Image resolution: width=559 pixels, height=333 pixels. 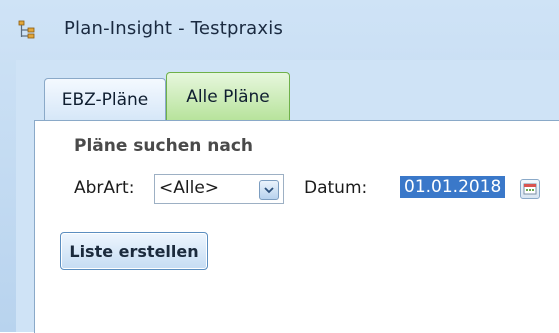 What do you see at coordinates (228, 96) in the screenshot?
I see `tab-alle-plaene: Alle Pläne` at bounding box center [228, 96].